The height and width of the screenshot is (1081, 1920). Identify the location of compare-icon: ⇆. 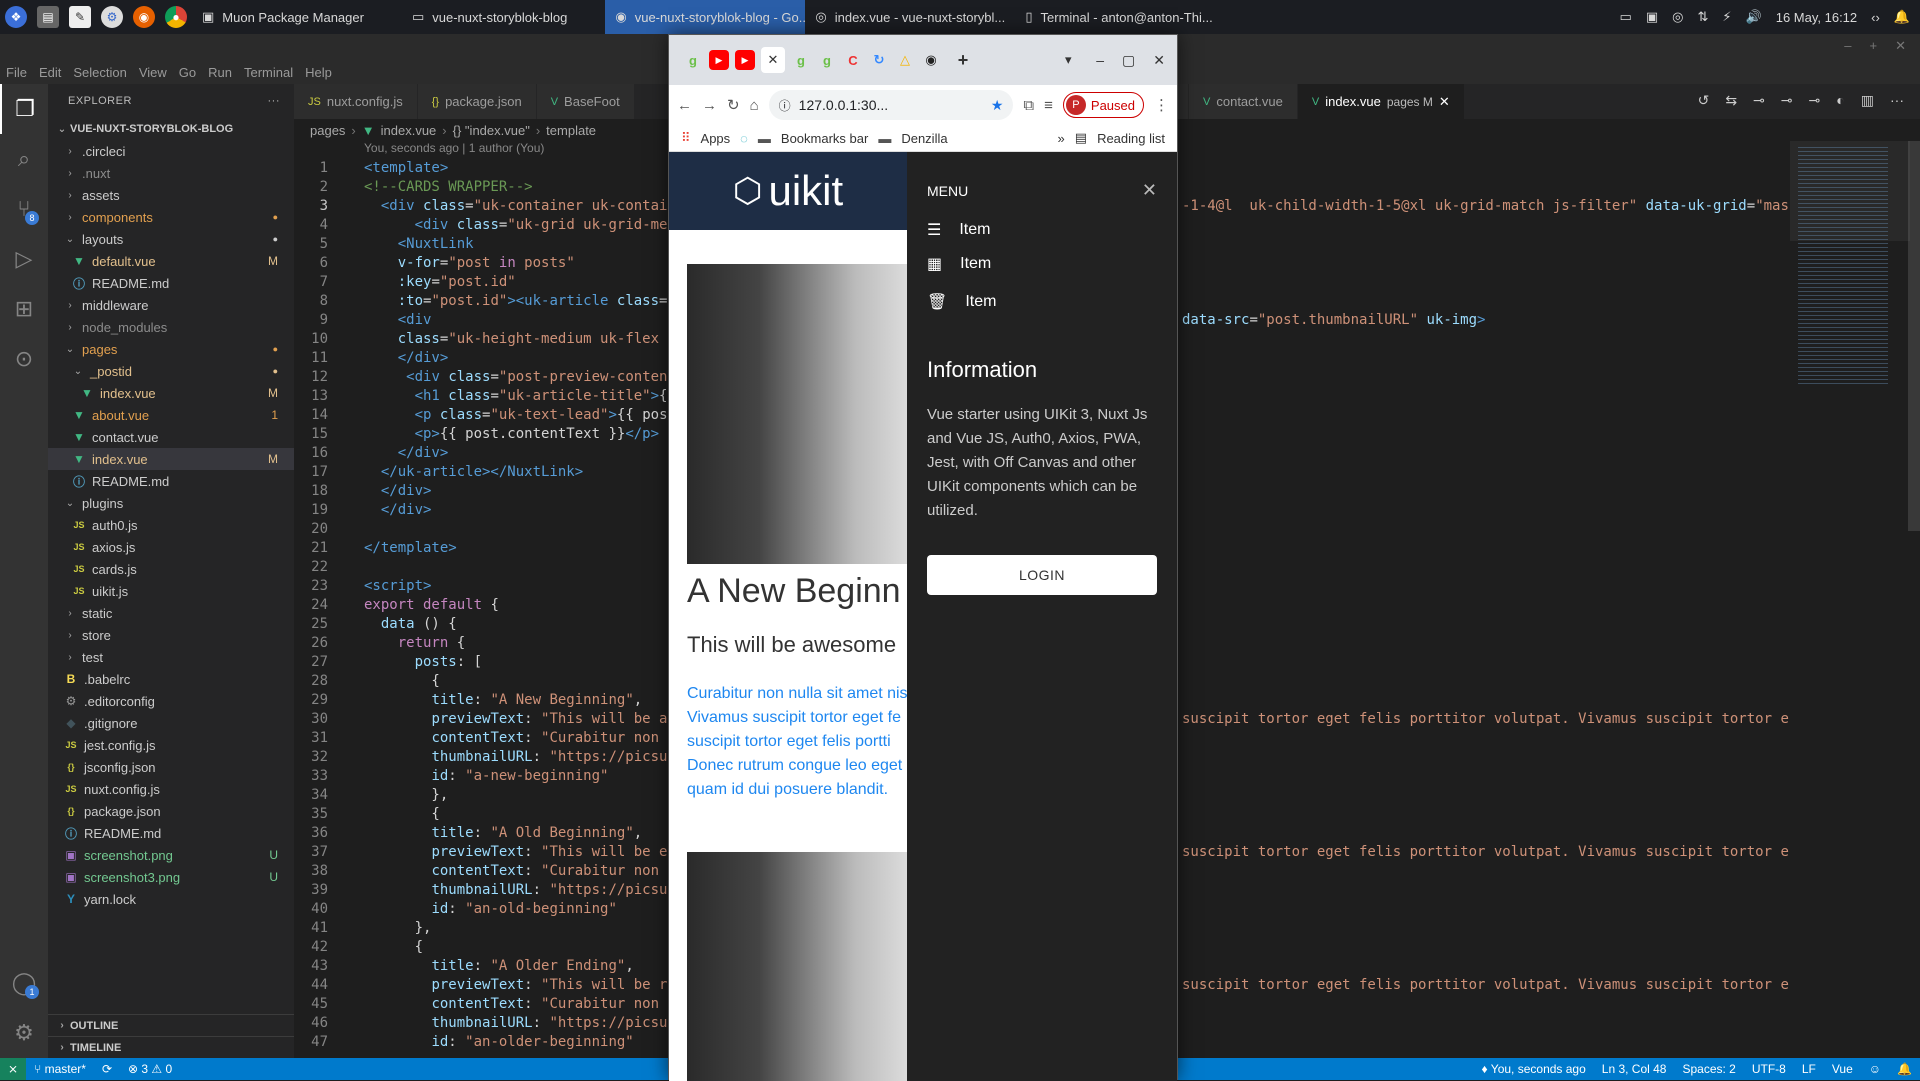
(1731, 100).